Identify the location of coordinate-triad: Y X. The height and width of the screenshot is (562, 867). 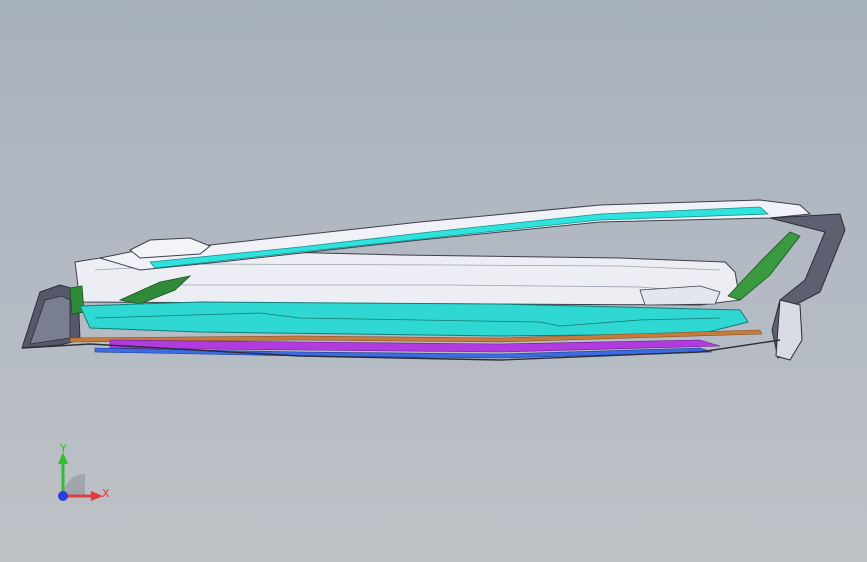
(85, 478).